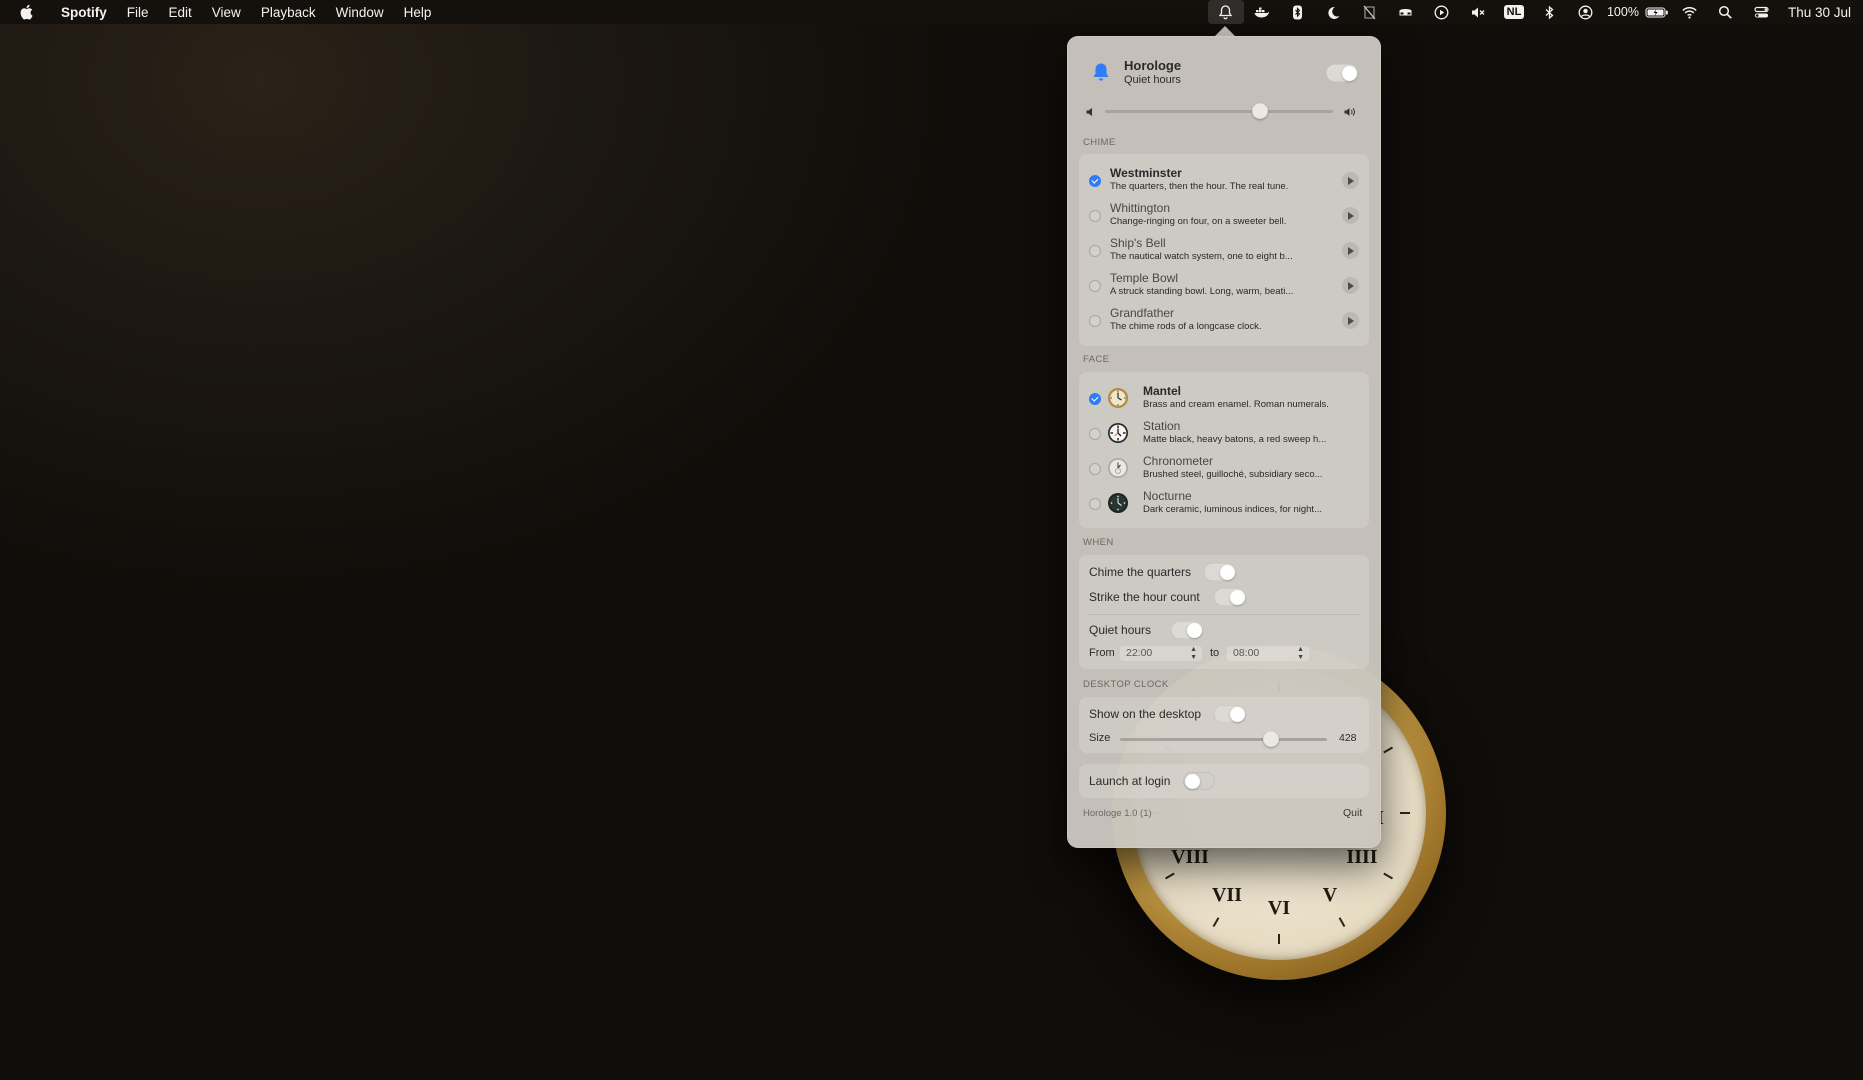 The height and width of the screenshot is (1080, 1863). Describe the element at coordinates (1220, 572) in the screenshot. I see `chime-quarters-toggle` at that location.